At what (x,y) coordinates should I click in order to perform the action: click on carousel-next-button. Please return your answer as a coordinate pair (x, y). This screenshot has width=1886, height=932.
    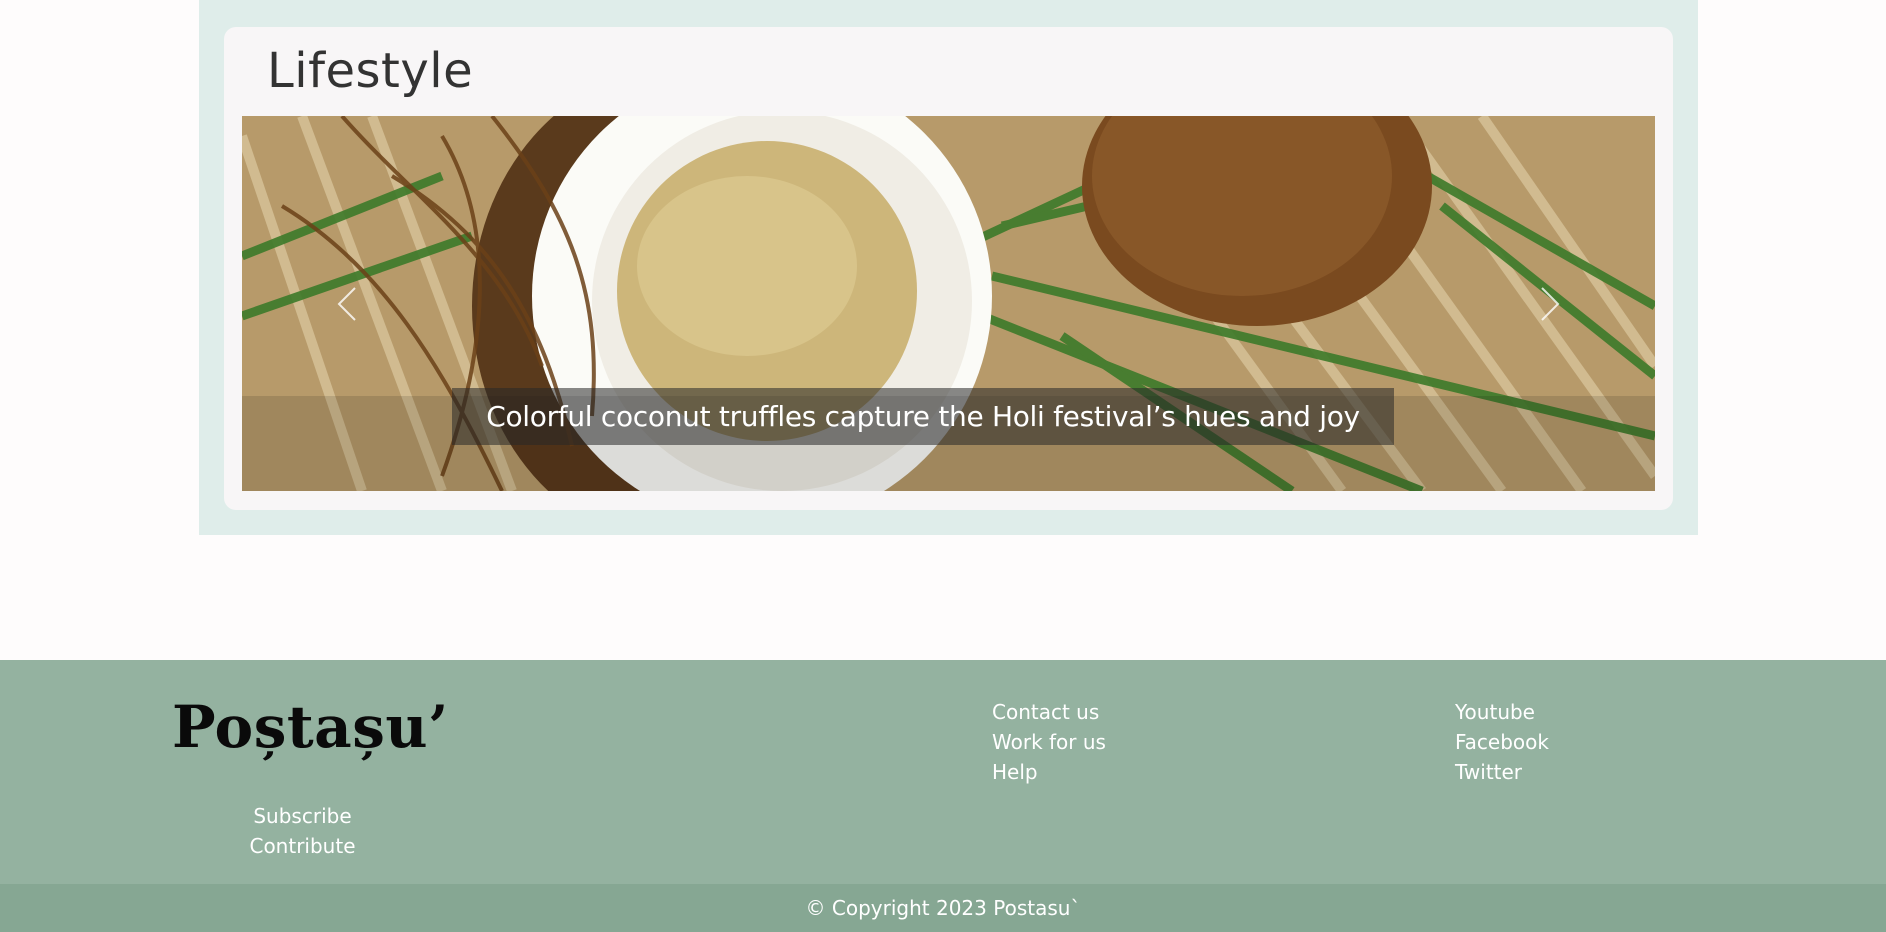
    Looking at the image, I should click on (1550, 303).